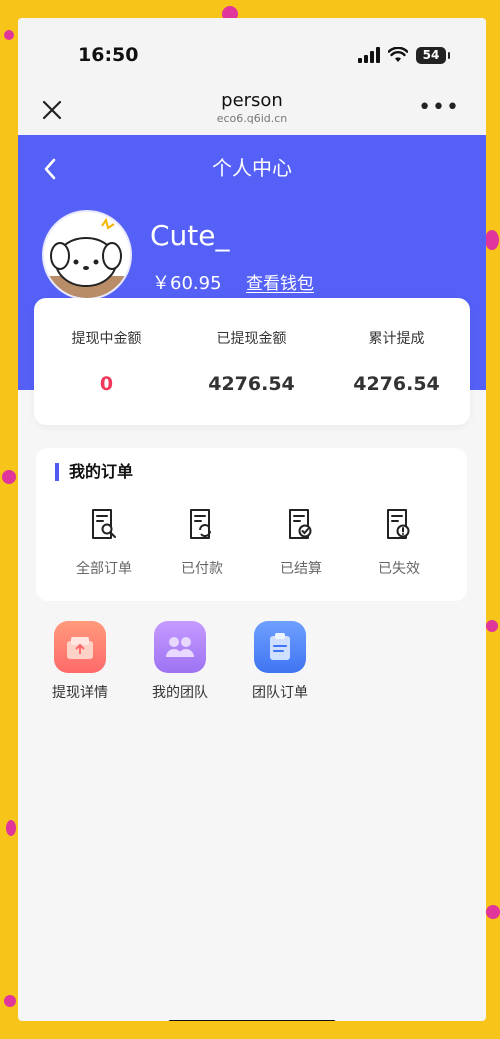 The width and height of the screenshot is (500, 1039). I want to click on feature-team-orders: 团队订单, so click(280, 661).